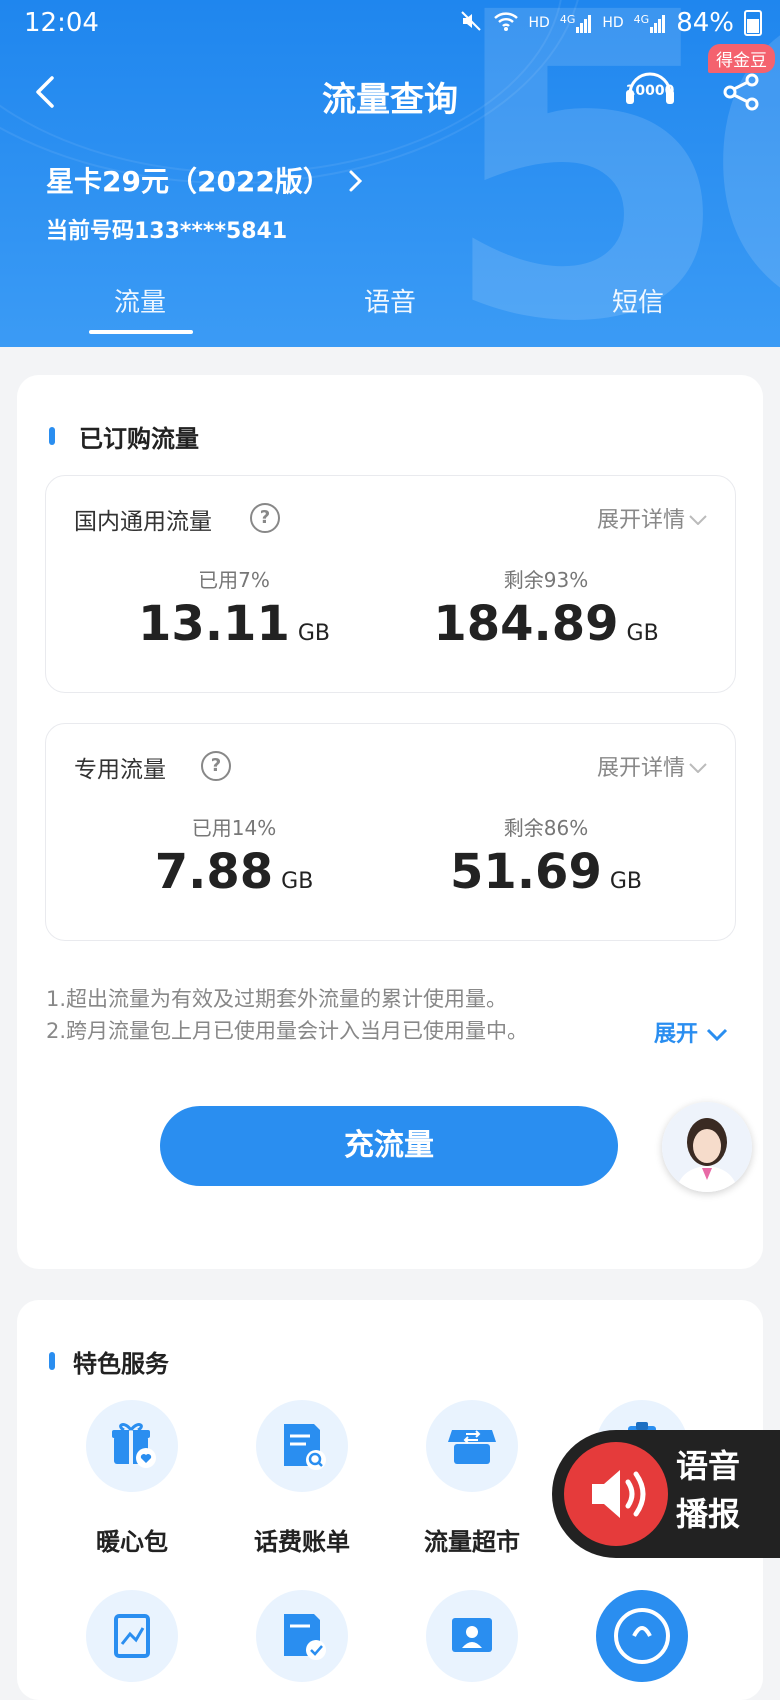 Image resolution: width=780 pixels, height=1700 pixels. I want to click on tab-bar: 流量 语音 短信, so click(390, 308).